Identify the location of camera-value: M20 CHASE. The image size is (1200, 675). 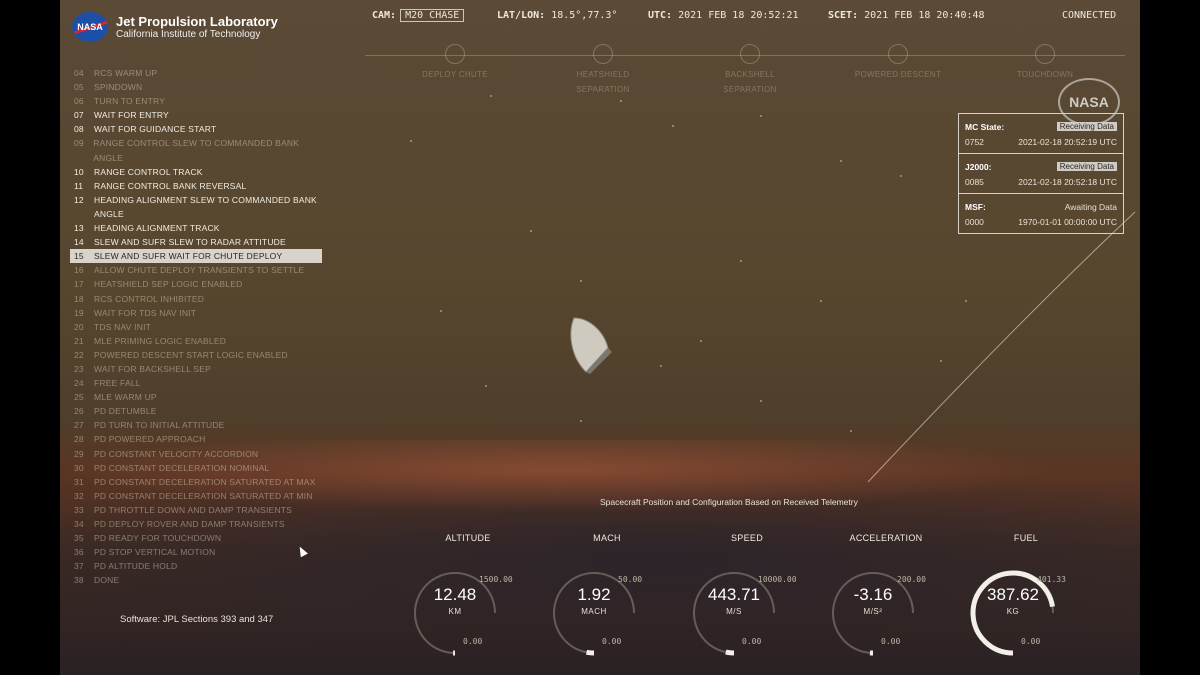
(432, 15).